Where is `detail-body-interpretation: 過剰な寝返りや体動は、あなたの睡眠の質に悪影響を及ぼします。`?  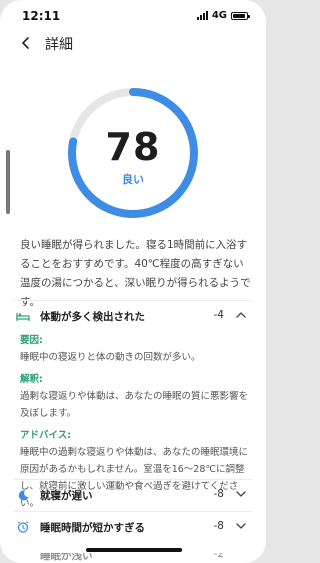 detail-body-interpretation: 過剰な寝返りや体動は、あなたの睡眠の質に悪影響を及ぼします。 is located at coordinates (134, 405).